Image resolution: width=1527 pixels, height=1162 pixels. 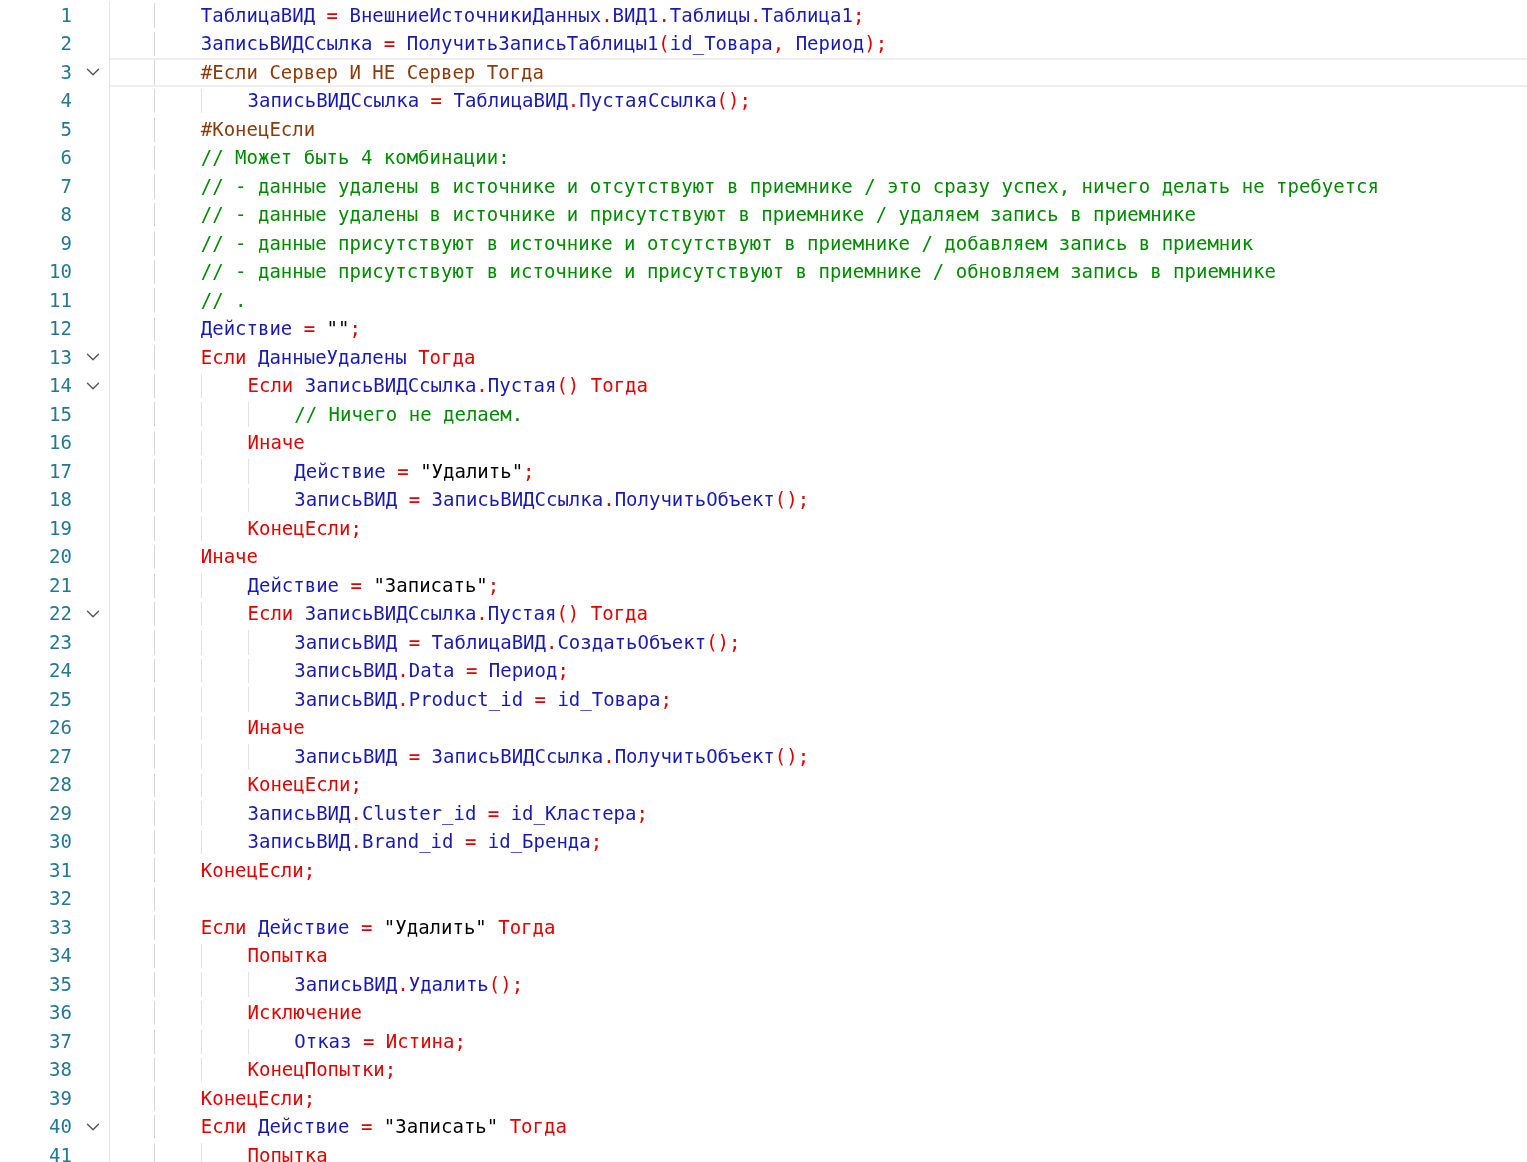 What do you see at coordinates (65, 129) in the screenshot?
I see `line-number: 5` at bounding box center [65, 129].